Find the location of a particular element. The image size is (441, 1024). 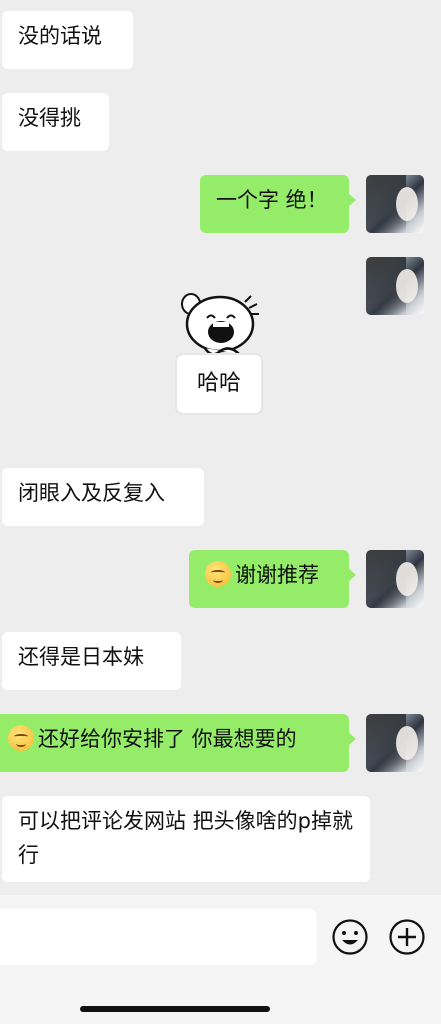

sticker-message: 哈哈 is located at coordinates (220, 355).